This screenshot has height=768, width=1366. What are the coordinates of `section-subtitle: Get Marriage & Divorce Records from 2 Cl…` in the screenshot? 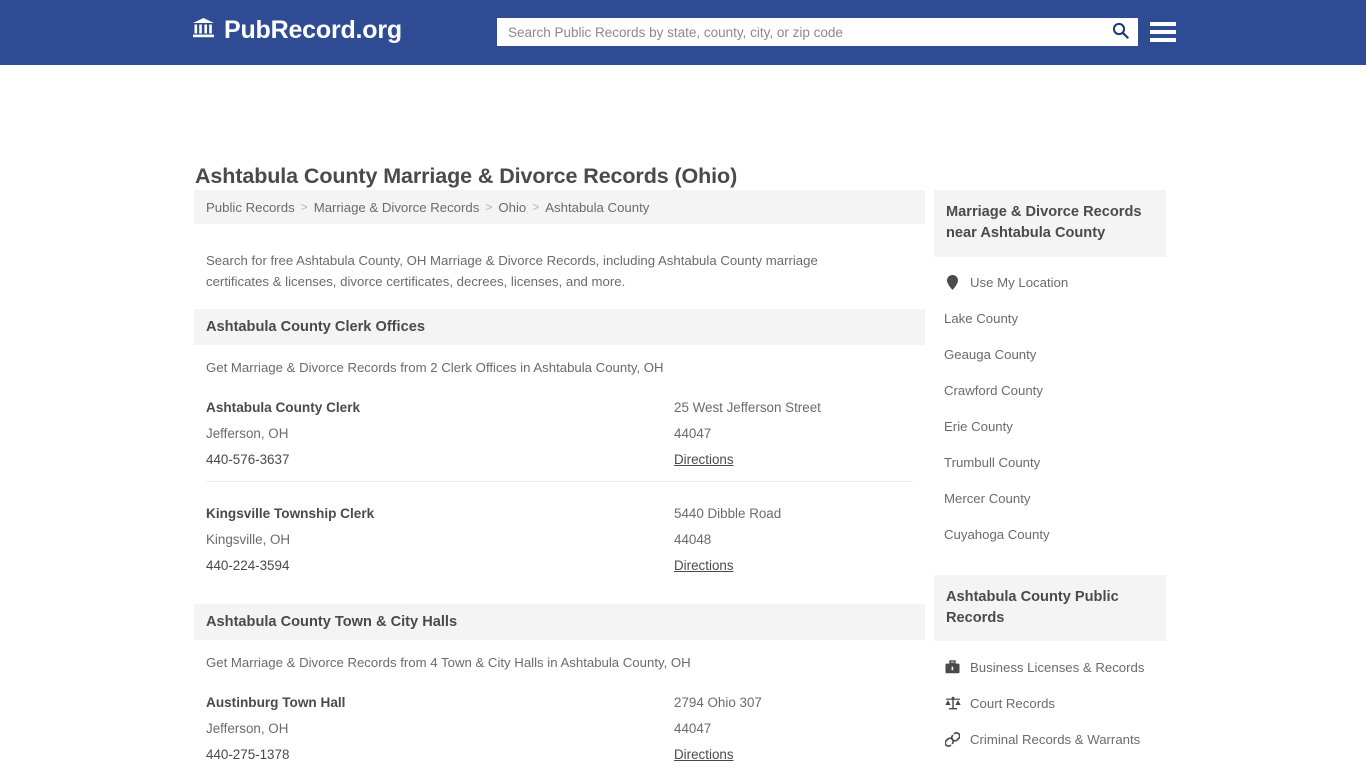 It's located at (435, 368).